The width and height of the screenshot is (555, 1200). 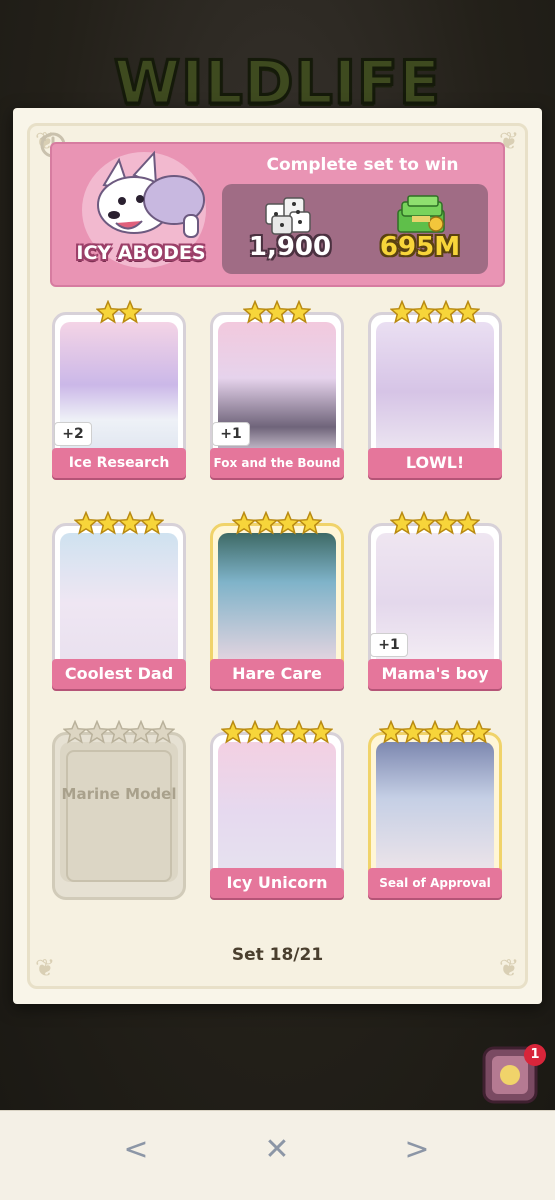 What do you see at coordinates (435, 674) in the screenshot?
I see `sticker-name: Mama's boy` at bounding box center [435, 674].